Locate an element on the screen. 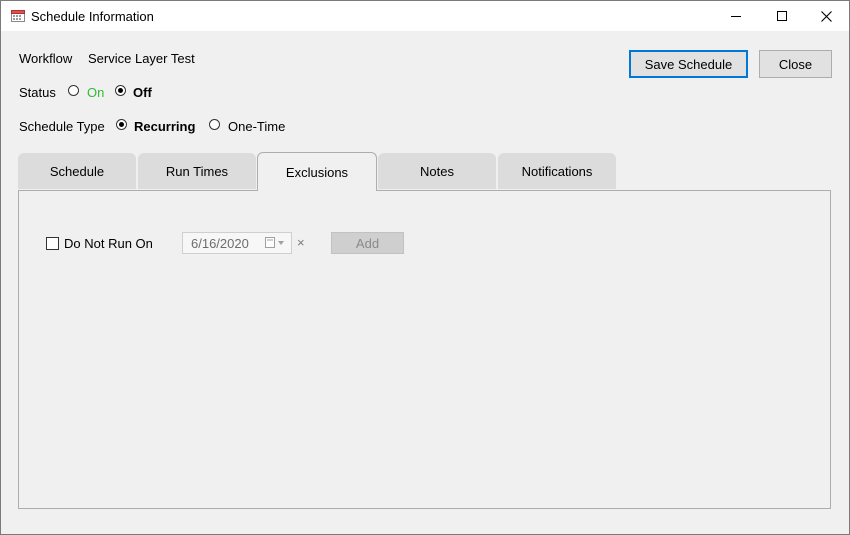 Image resolution: width=850 pixels, height=535 pixels. status-on-radio is located at coordinates (73, 90).